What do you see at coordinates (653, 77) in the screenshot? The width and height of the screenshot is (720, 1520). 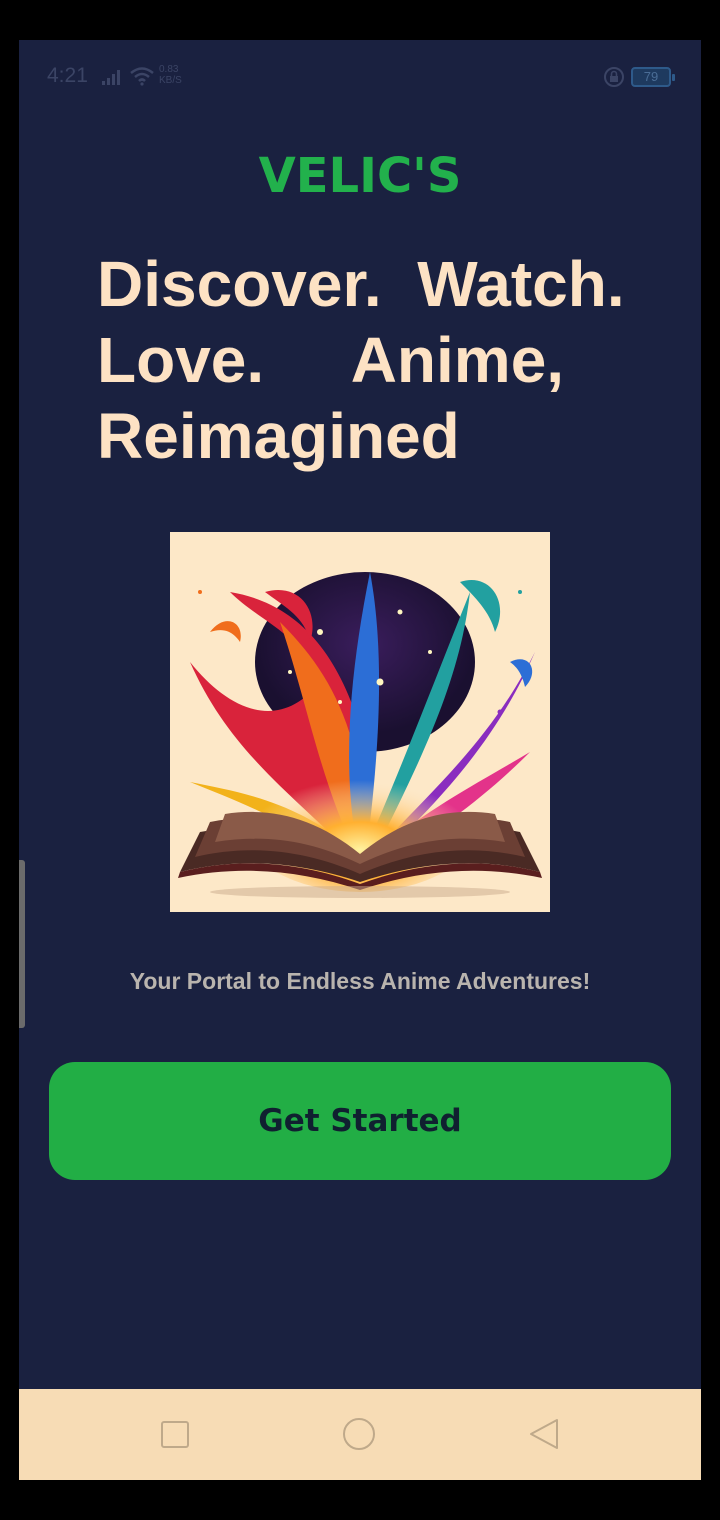 I see `battery-indicator: 79` at bounding box center [653, 77].